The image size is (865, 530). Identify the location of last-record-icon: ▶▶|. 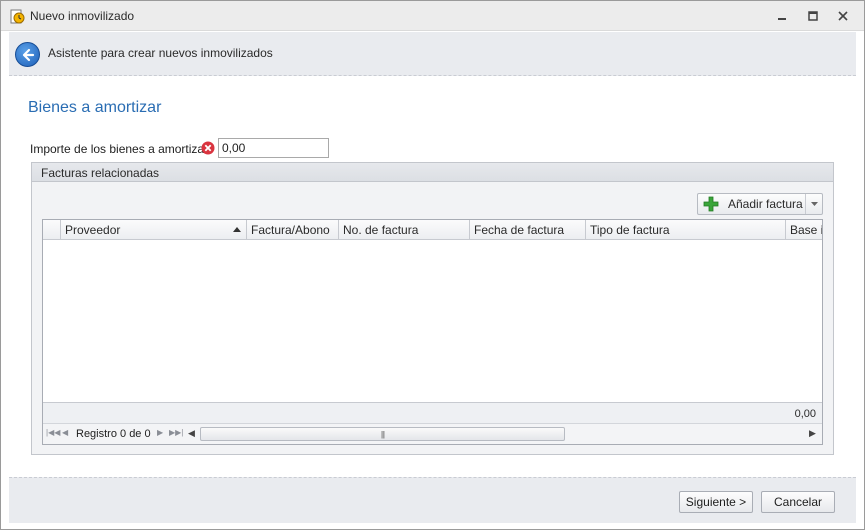
(176, 432).